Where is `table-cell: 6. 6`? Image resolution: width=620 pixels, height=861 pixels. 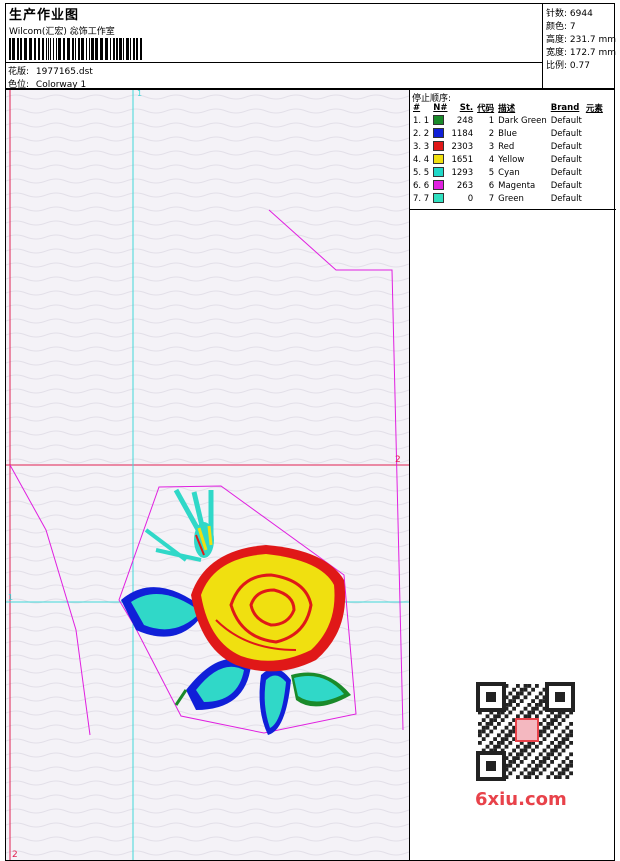
table-cell: 6. 6 is located at coordinates (421, 185).